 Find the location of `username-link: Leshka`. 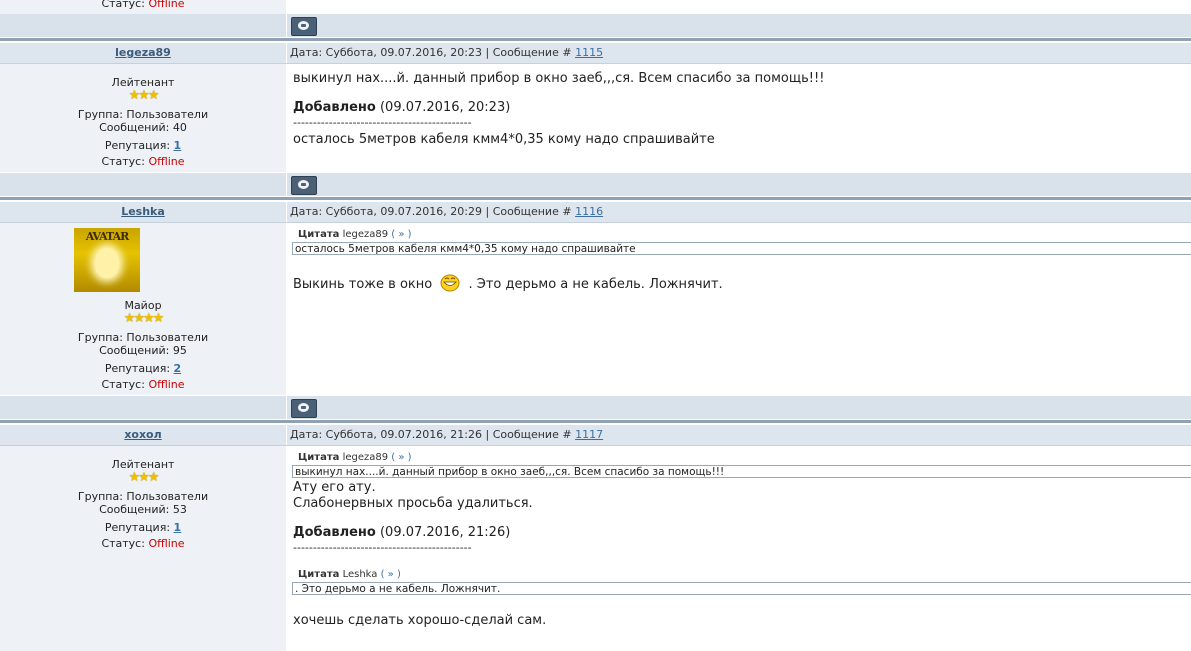

username-link: Leshka is located at coordinates (143, 212).